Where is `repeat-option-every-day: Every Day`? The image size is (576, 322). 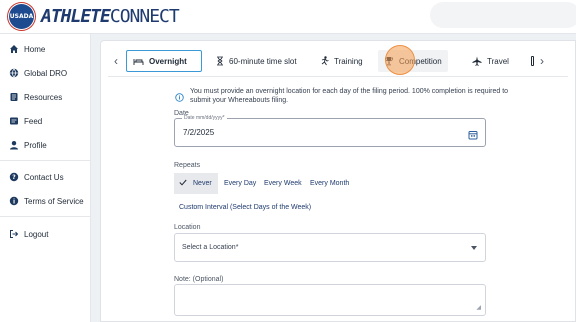
repeat-option-every-day: Every Day is located at coordinates (240, 183).